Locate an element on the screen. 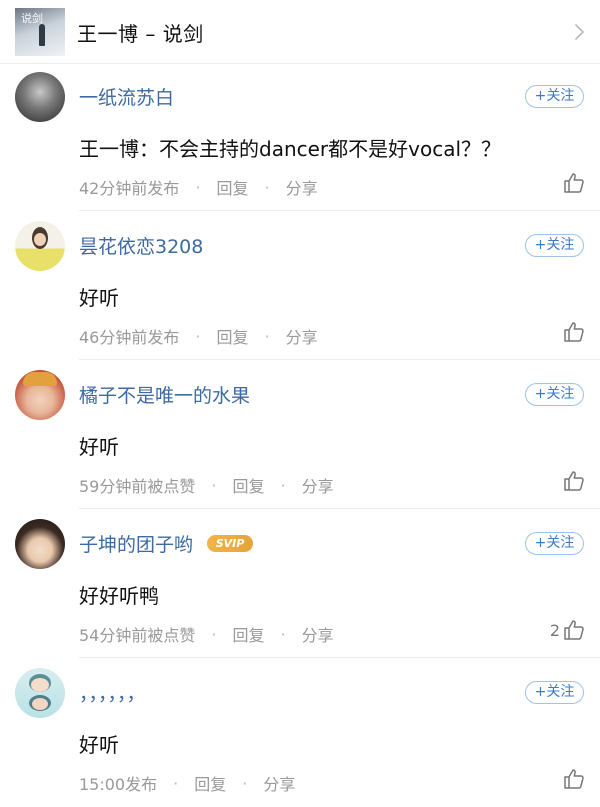 Image resolution: width=600 pixels, height=807 pixels. username: 昙花依恋3208 is located at coordinates (141, 245).